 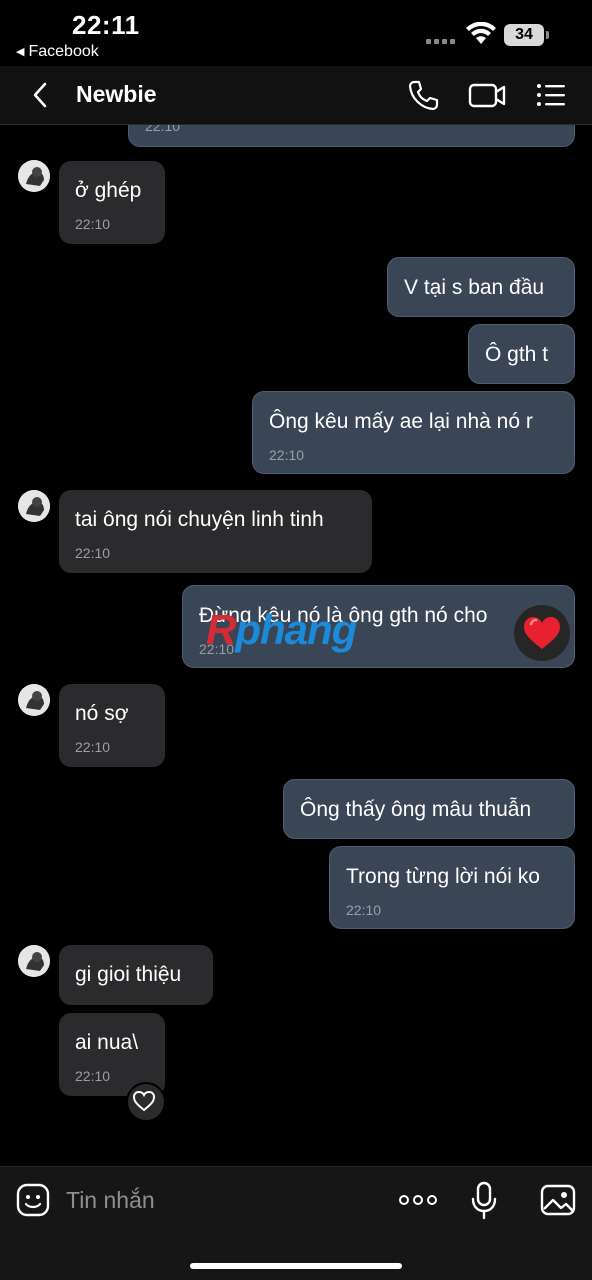 I want to click on image-icon, so click(x=558, y=1200).